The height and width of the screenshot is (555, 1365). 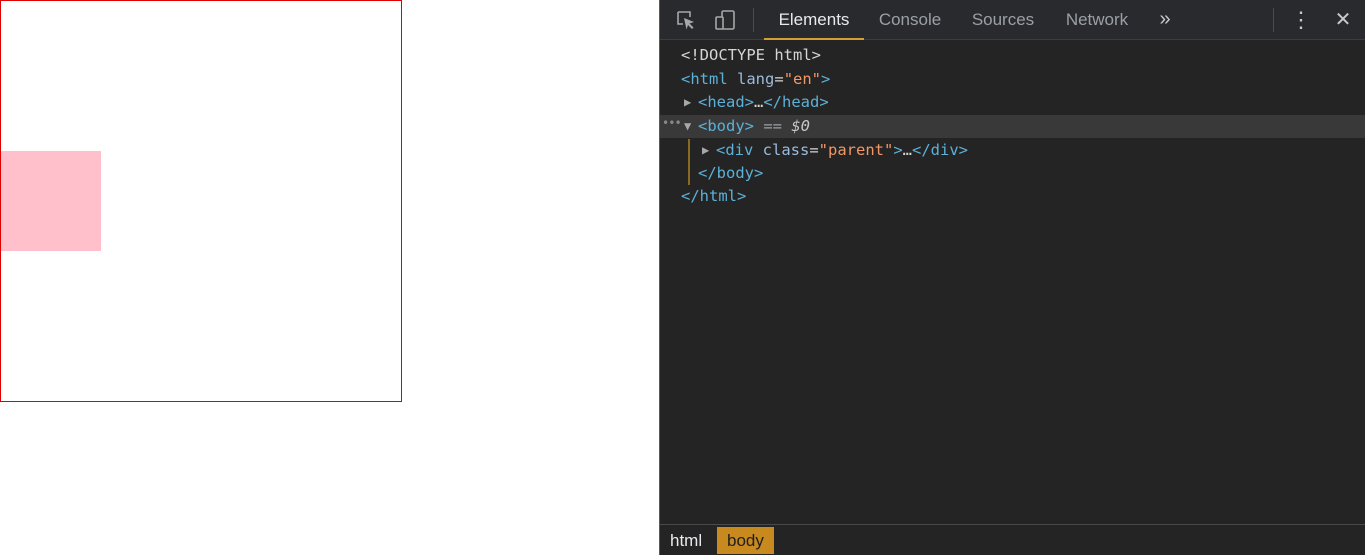 What do you see at coordinates (814, 20) in the screenshot?
I see `tab-elements: Elements` at bounding box center [814, 20].